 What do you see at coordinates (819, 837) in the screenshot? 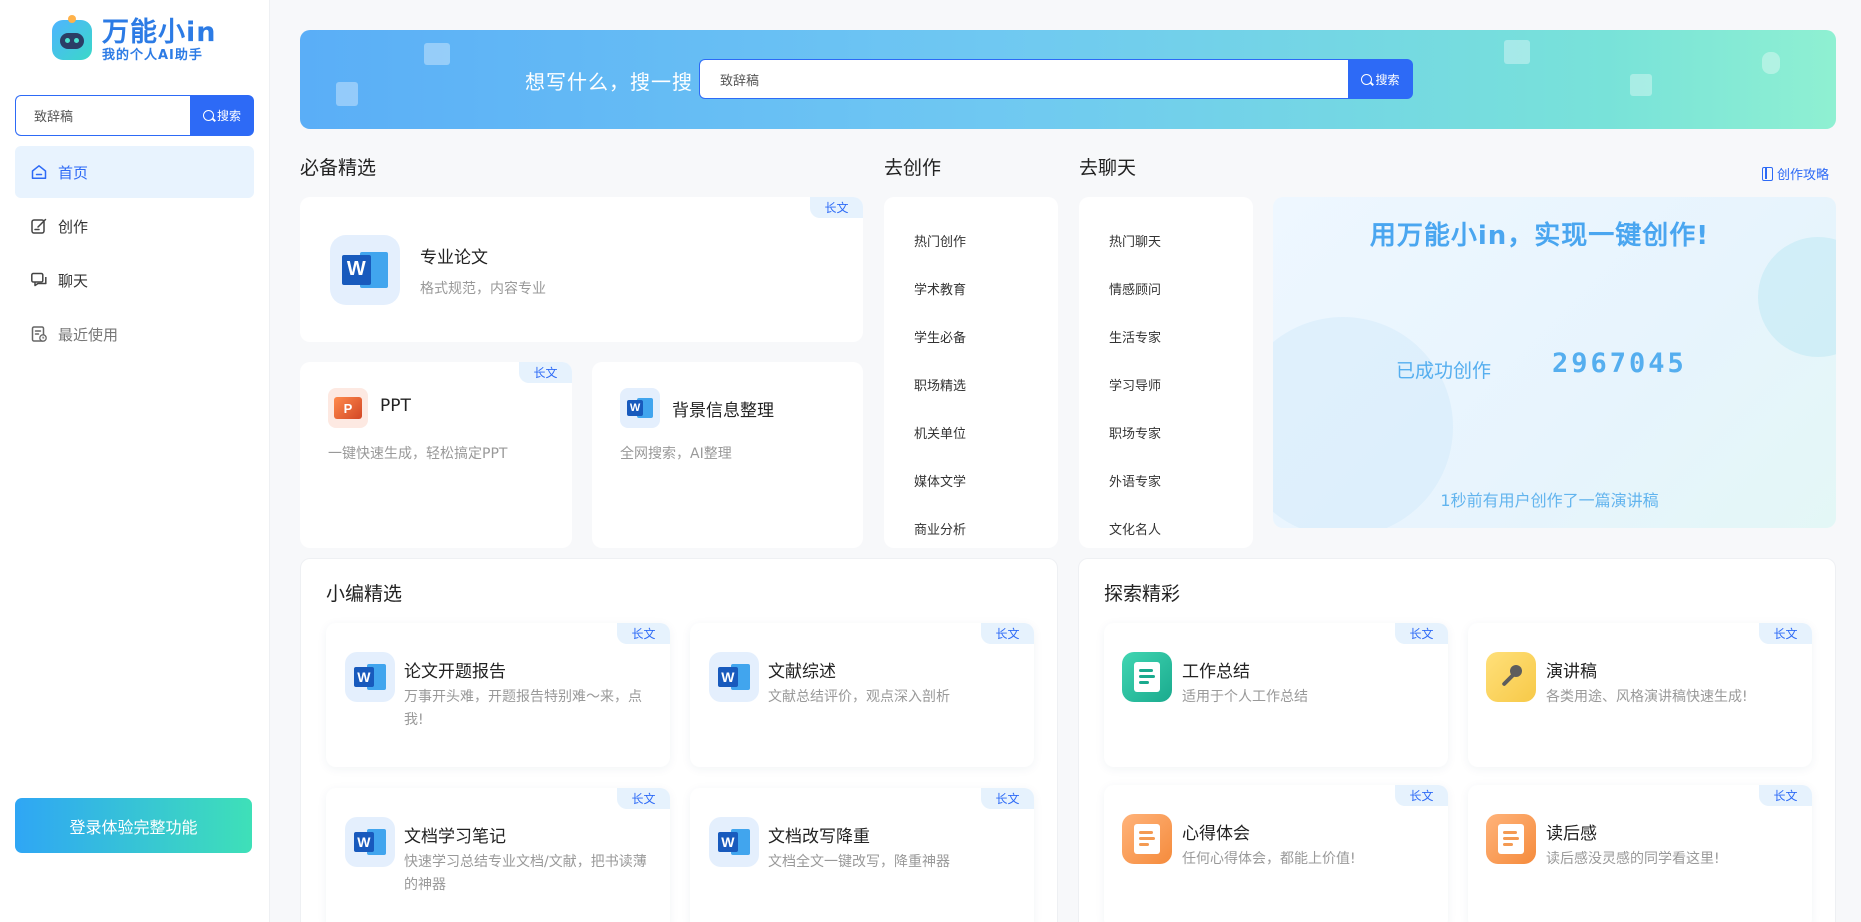
I see `card-title: 文档改写降重` at bounding box center [819, 837].